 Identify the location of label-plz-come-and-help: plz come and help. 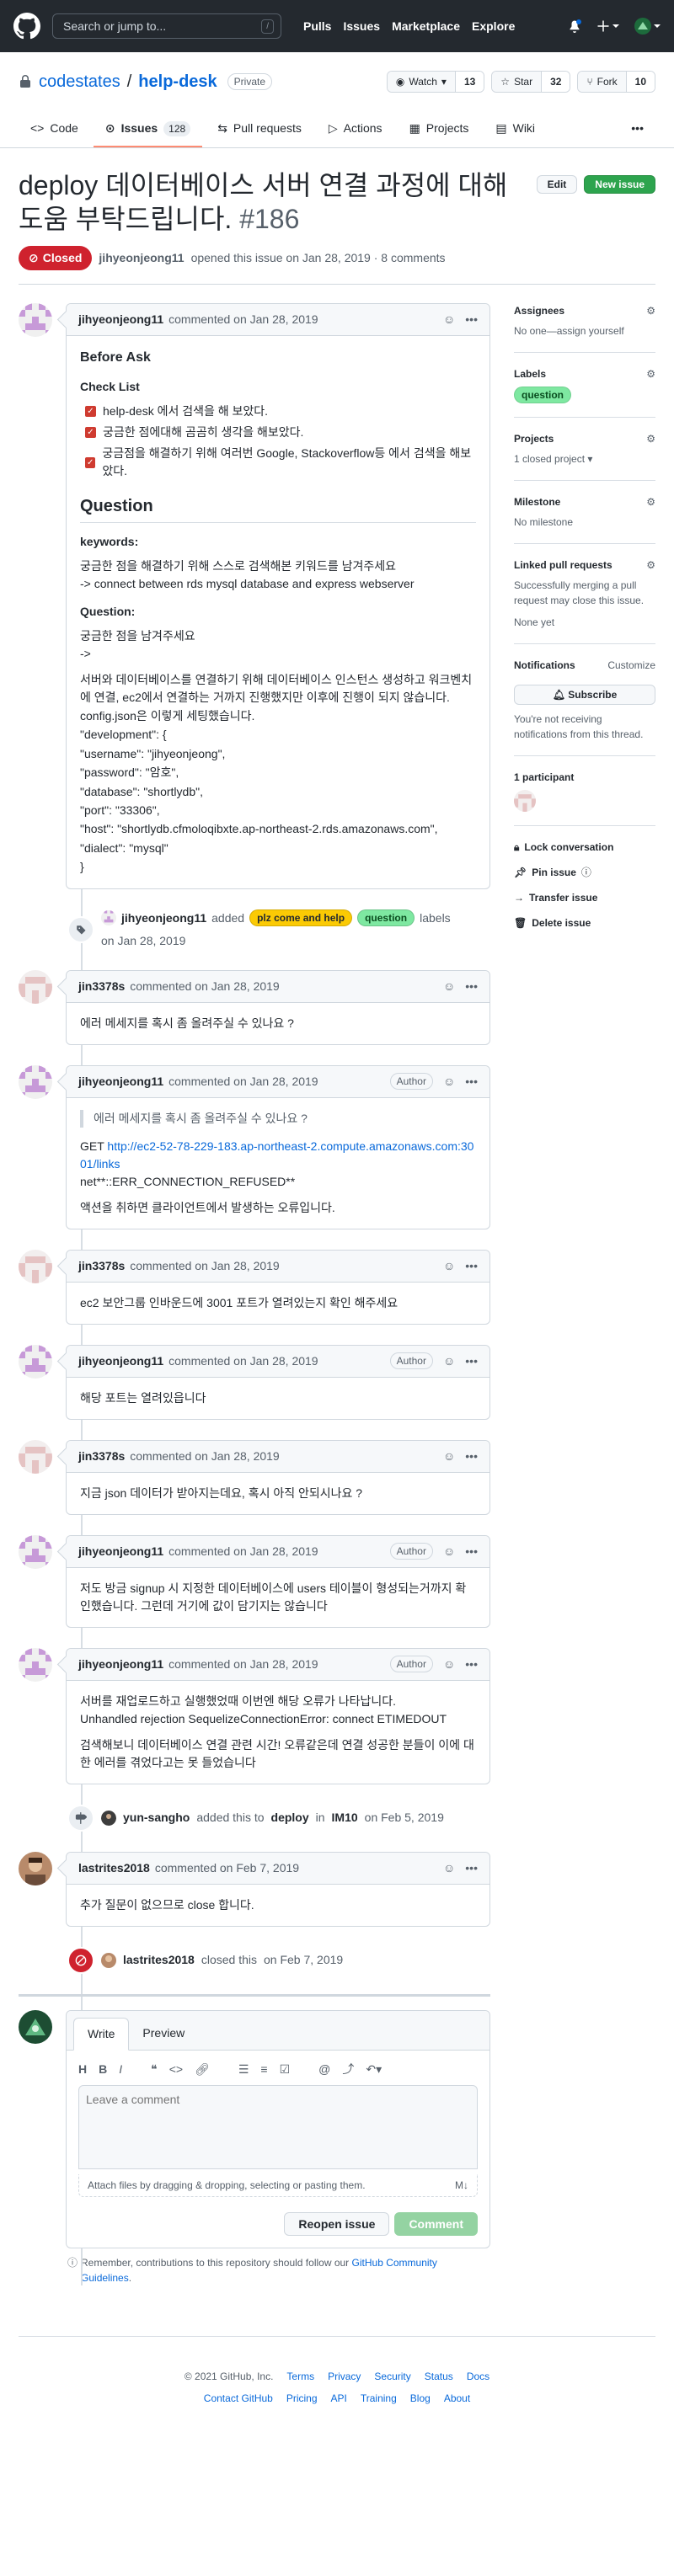
(301, 918).